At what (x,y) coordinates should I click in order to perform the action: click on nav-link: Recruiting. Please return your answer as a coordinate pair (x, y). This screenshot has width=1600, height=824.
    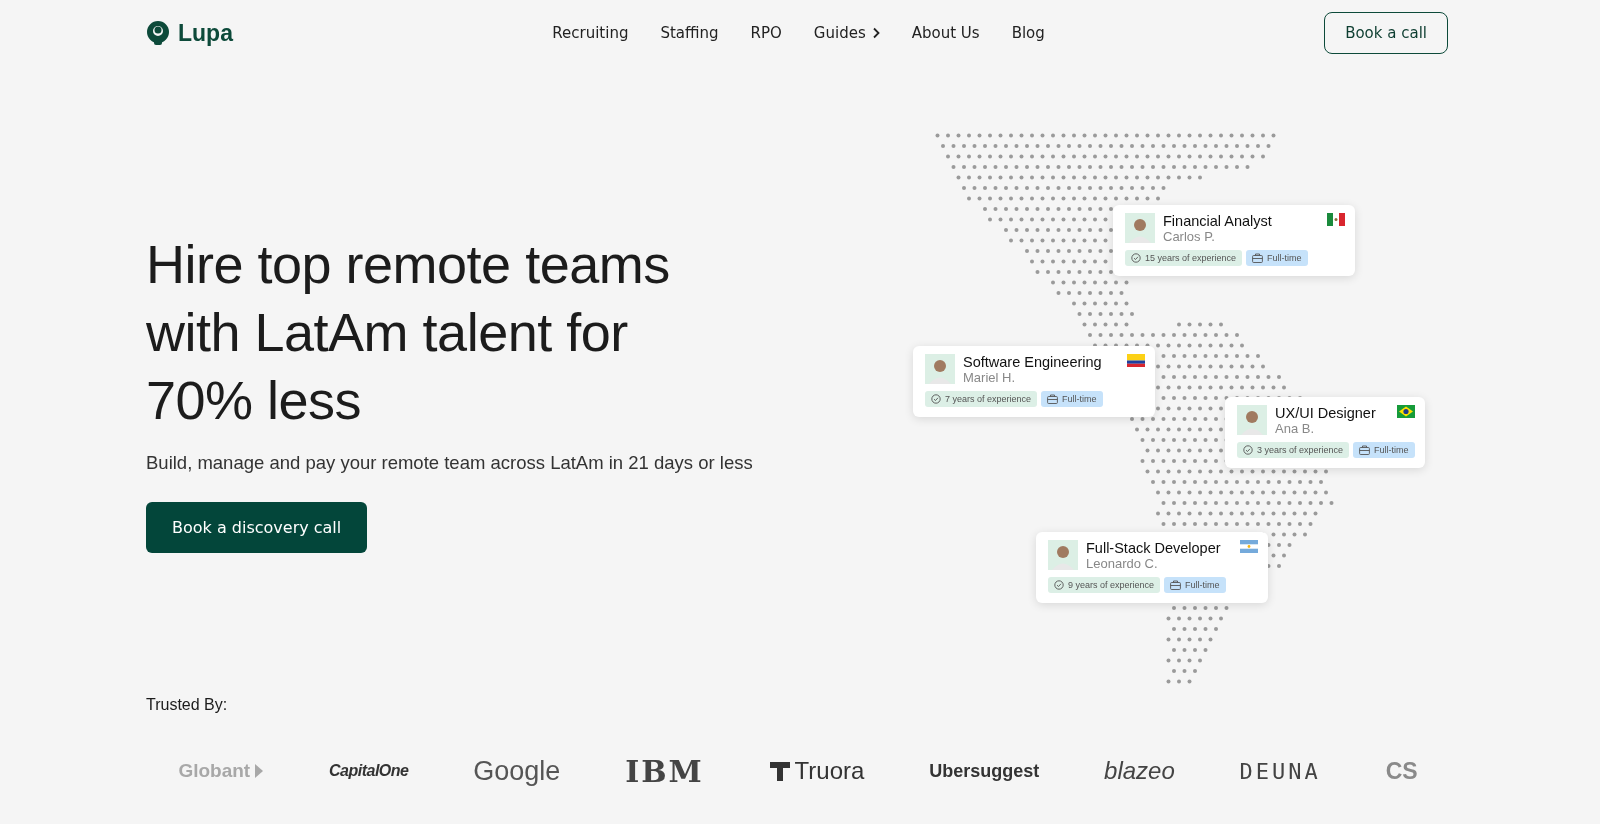
    Looking at the image, I should click on (590, 33).